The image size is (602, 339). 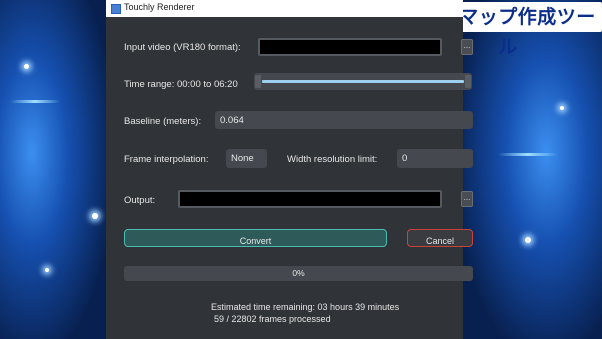 I want to click on frame-interpolation-label: Frame interpolation:, so click(x=166, y=159).